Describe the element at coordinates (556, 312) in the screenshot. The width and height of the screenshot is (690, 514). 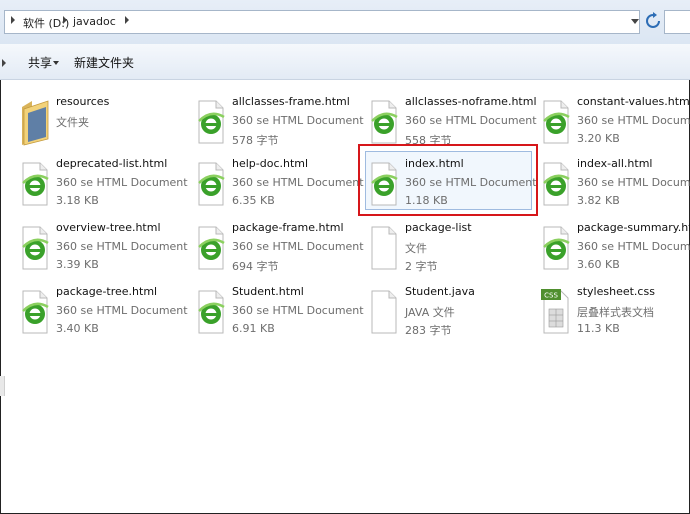
I see `css-file-icon: CSS` at that location.